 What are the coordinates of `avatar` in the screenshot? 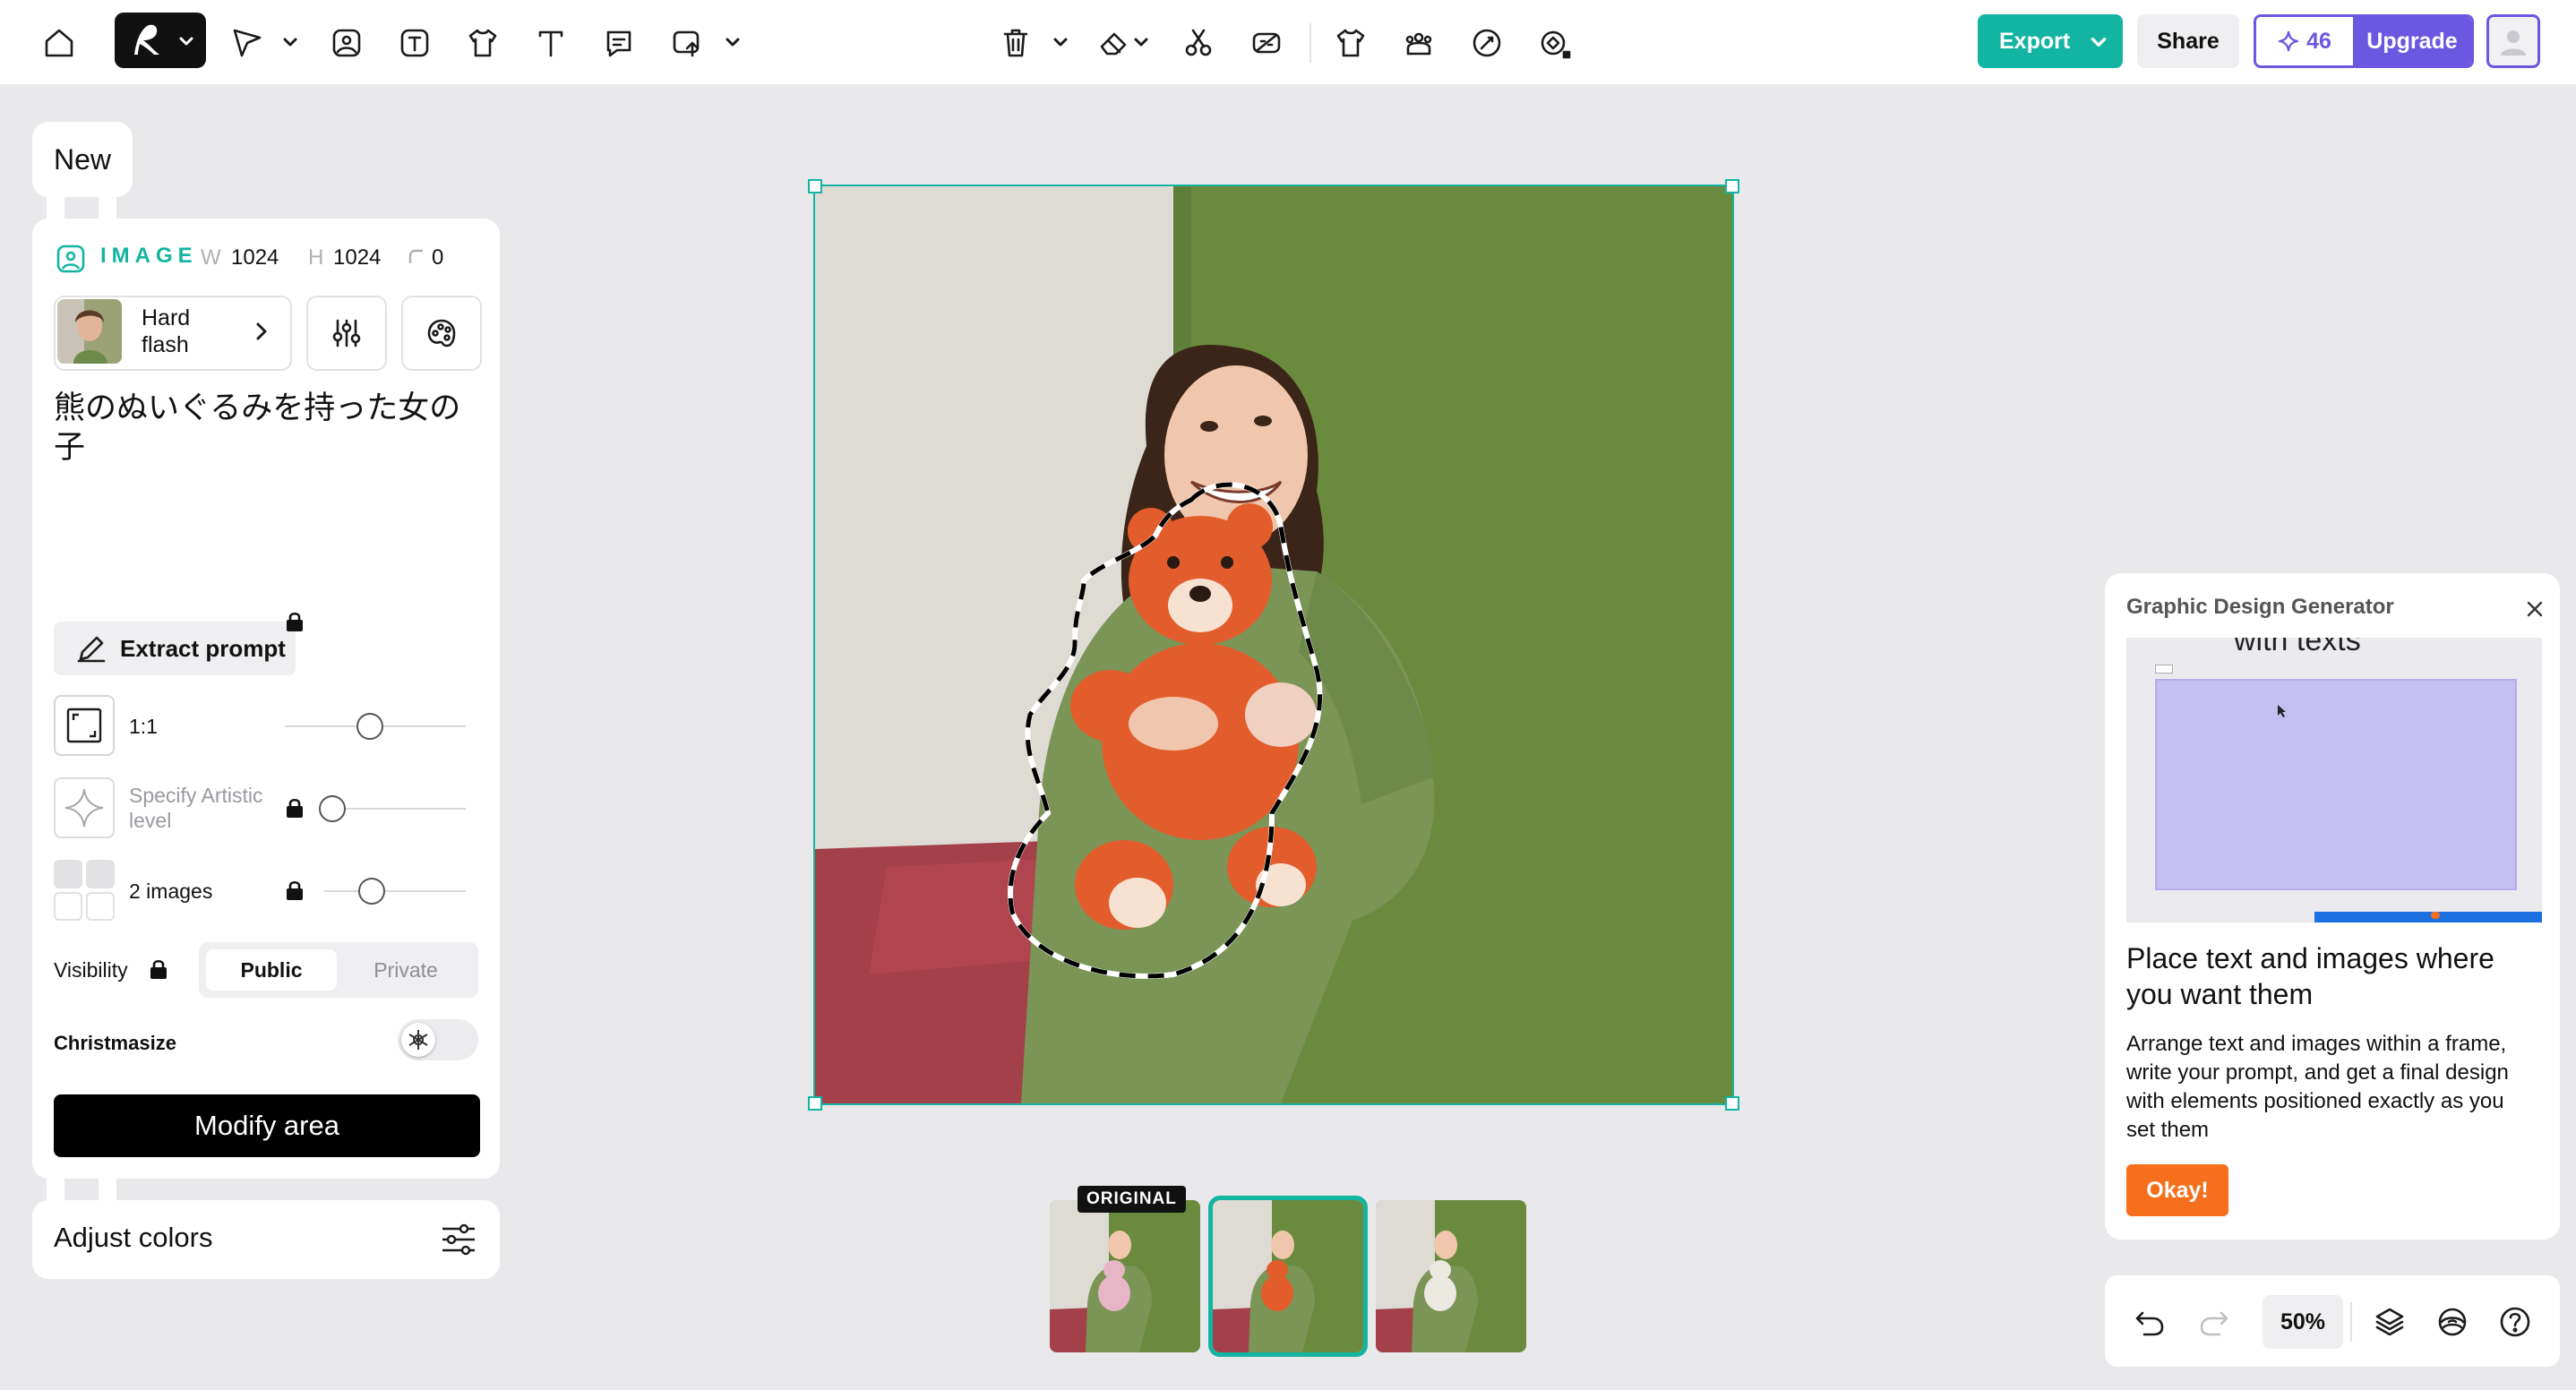 It's located at (2513, 41).